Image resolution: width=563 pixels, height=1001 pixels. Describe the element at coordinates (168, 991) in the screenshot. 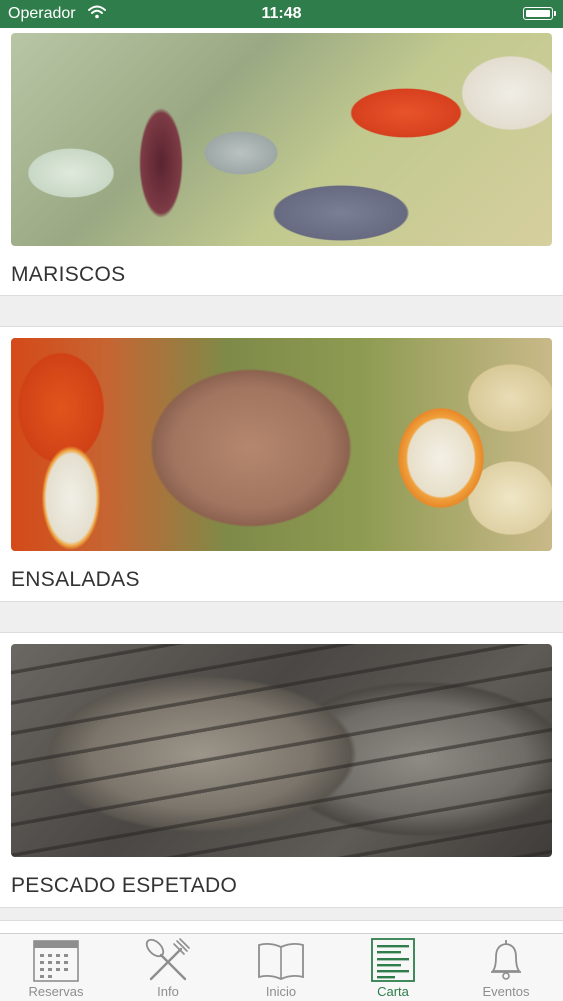

I see `tab-label: Info` at that location.